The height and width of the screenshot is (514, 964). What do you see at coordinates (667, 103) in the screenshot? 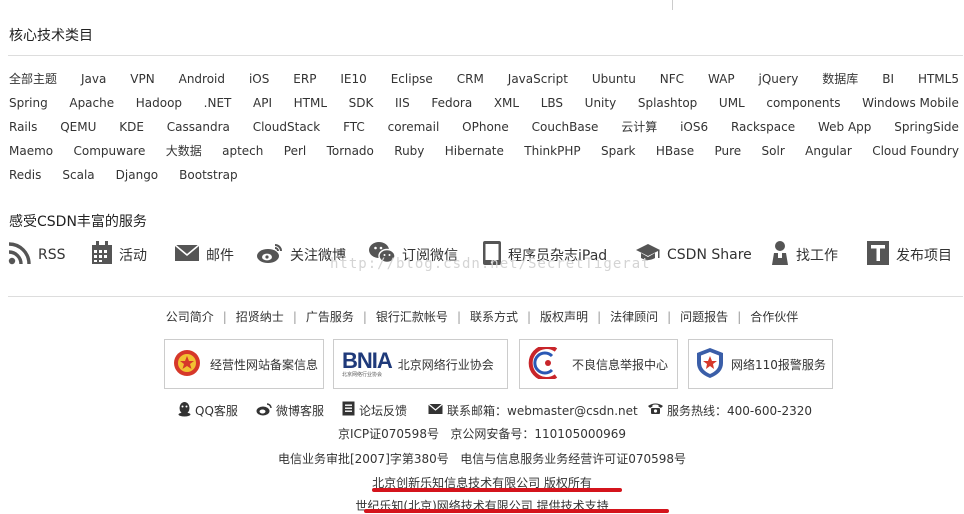
I see `tag-link: Splashtop` at bounding box center [667, 103].